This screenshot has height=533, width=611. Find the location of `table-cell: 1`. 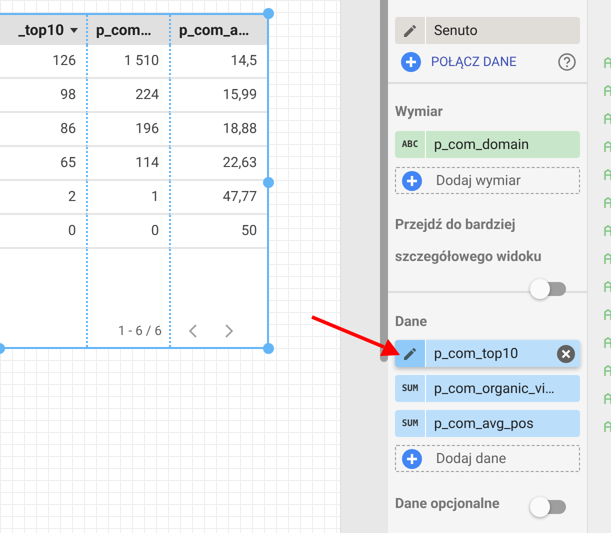

table-cell: 1 is located at coordinates (127, 198).